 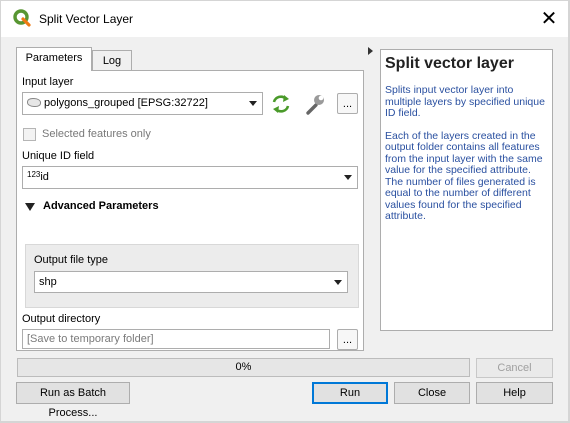 I want to click on wrench-icon, so click(x=315, y=104).